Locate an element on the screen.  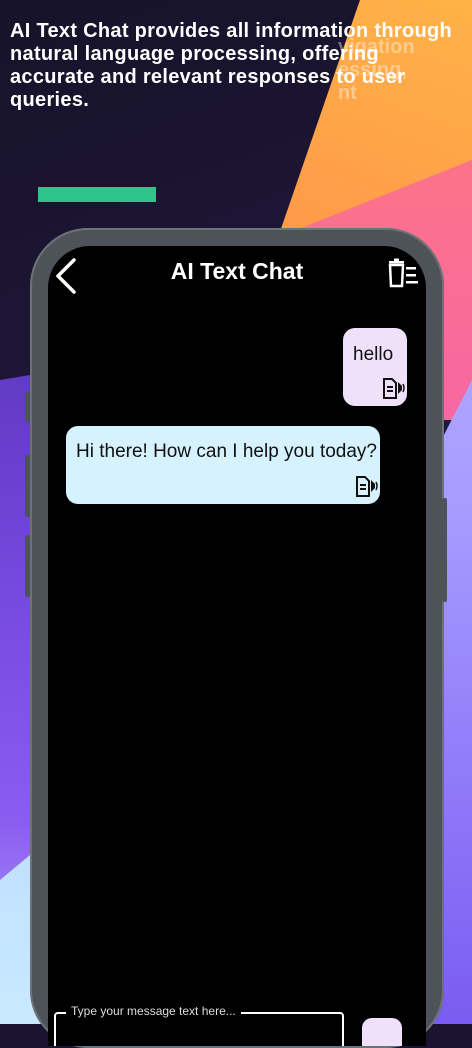
promo-ghost-text: vigation essing, nt is located at coordinates (376, 70).